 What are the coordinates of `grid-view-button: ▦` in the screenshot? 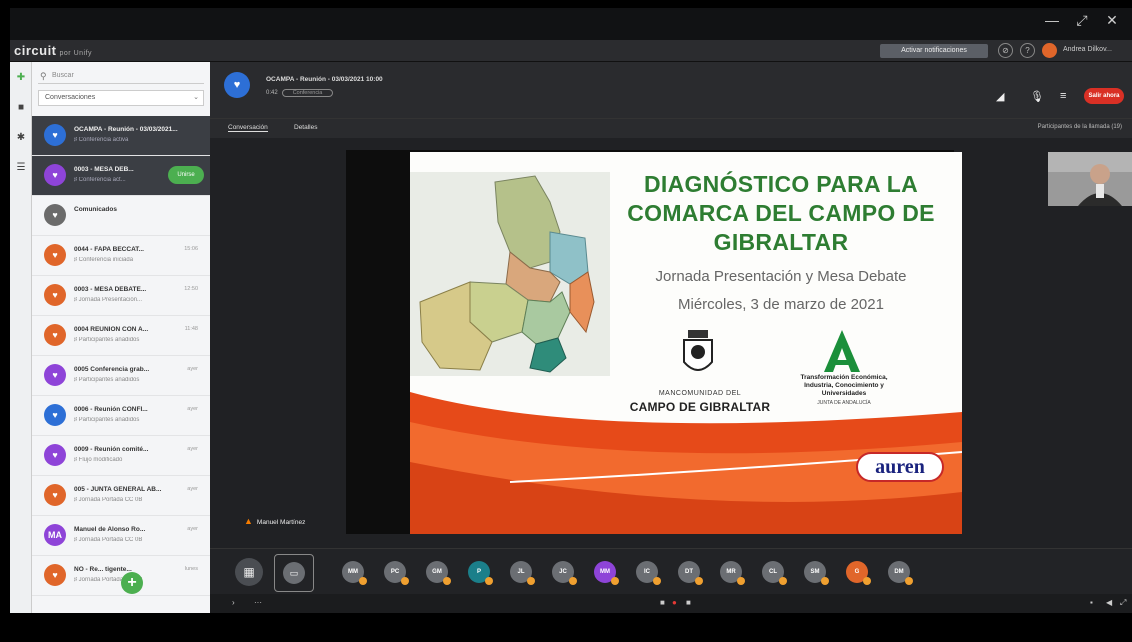 It's located at (249, 572).